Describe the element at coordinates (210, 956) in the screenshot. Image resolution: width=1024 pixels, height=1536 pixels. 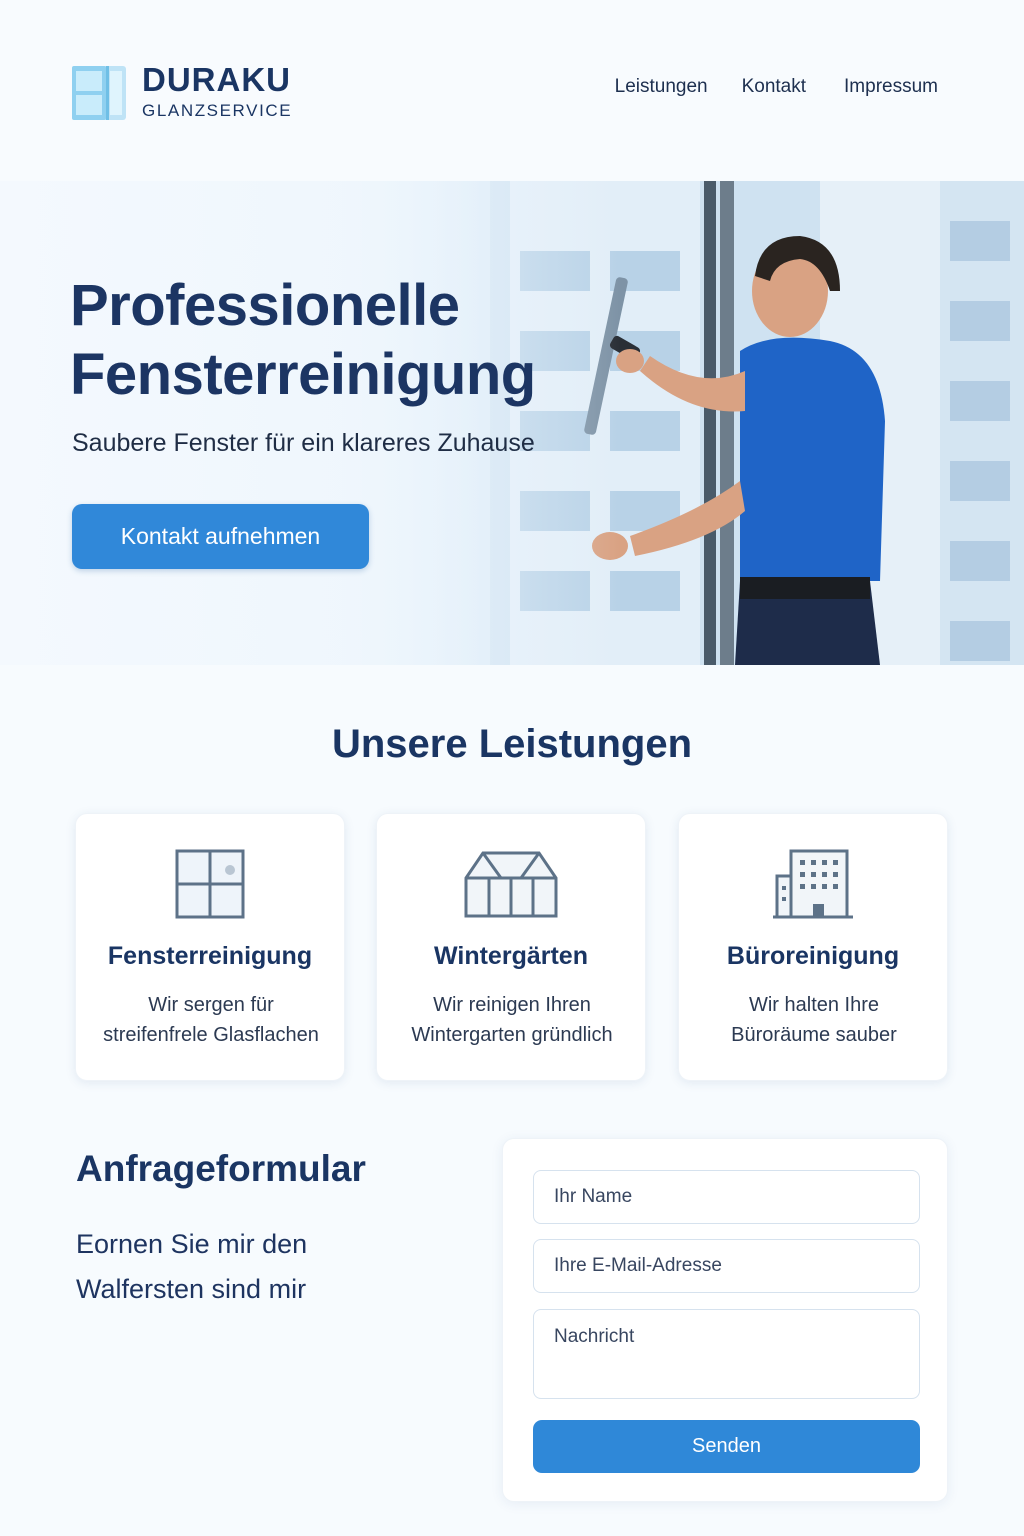
I see `service-title: Fensterreinigung` at that location.